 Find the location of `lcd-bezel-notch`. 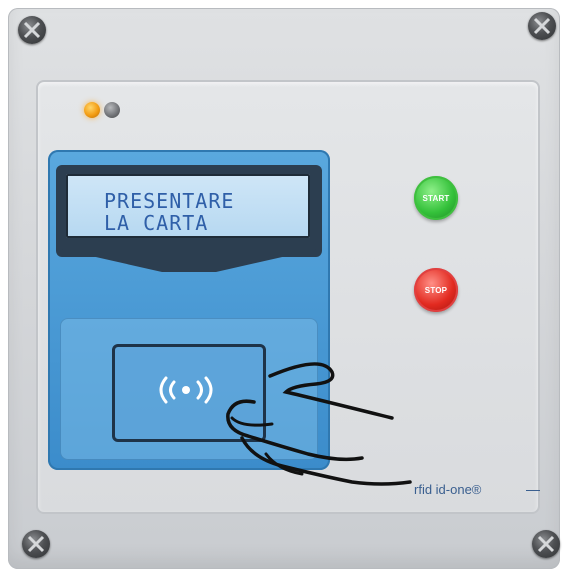

lcd-bezel-notch is located at coordinates (189, 256).